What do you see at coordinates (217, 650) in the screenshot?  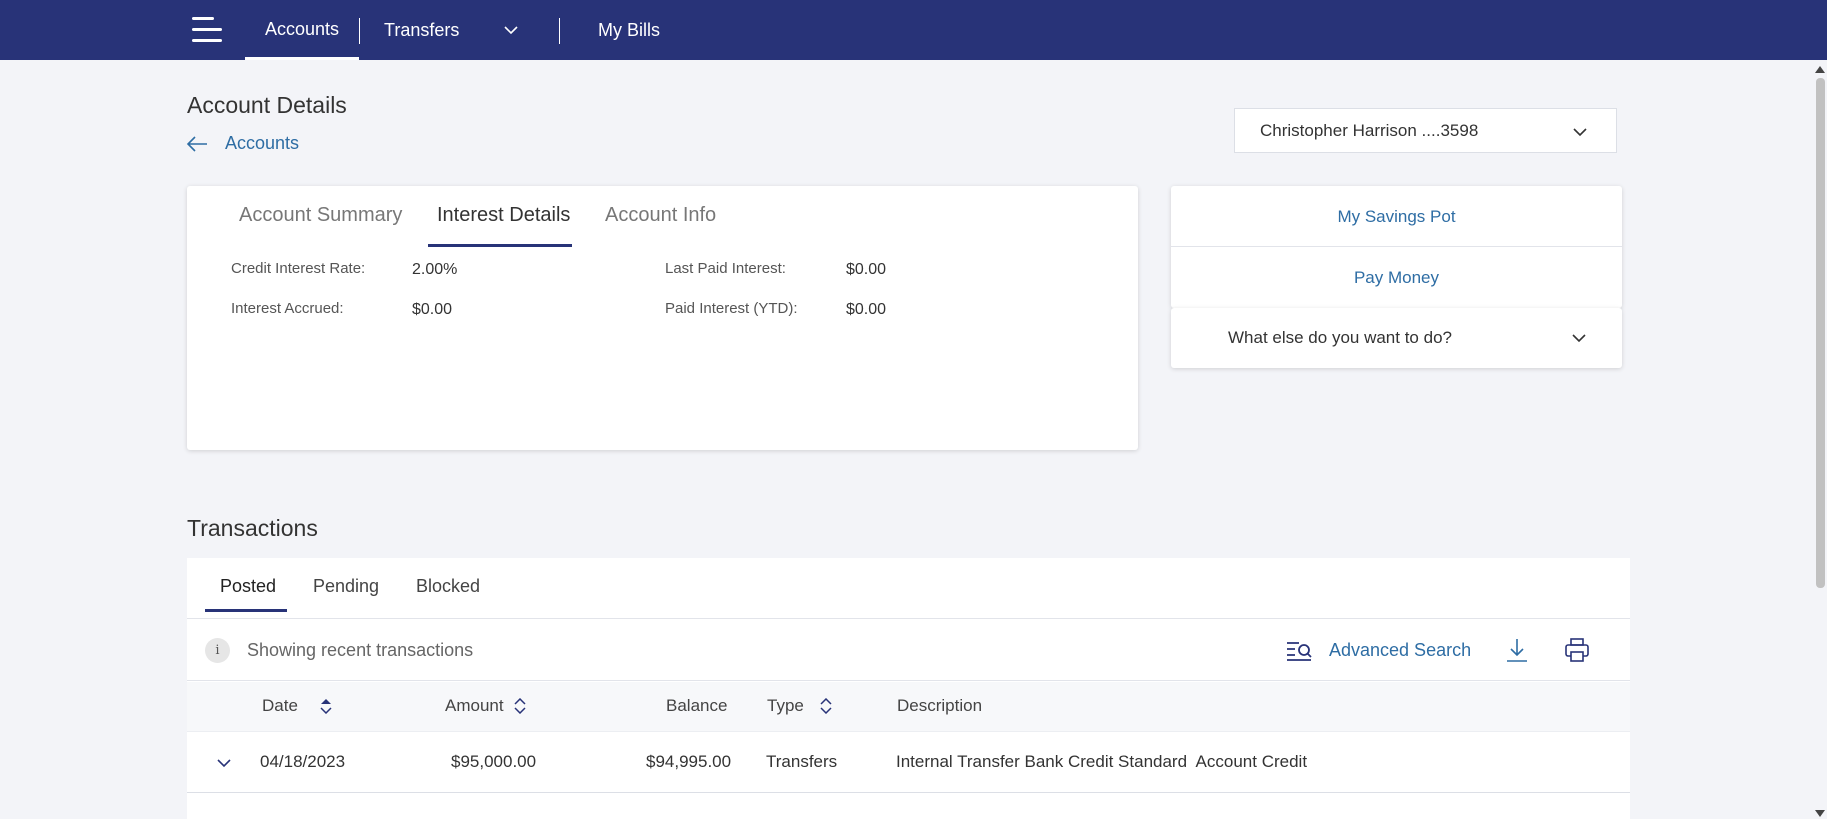 I see `info-icon: i` at bounding box center [217, 650].